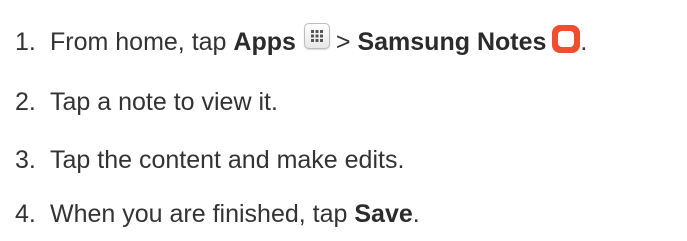 The height and width of the screenshot is (241, 687). I want to click on step-text: Tap the content and make edits., so click(227, 159).